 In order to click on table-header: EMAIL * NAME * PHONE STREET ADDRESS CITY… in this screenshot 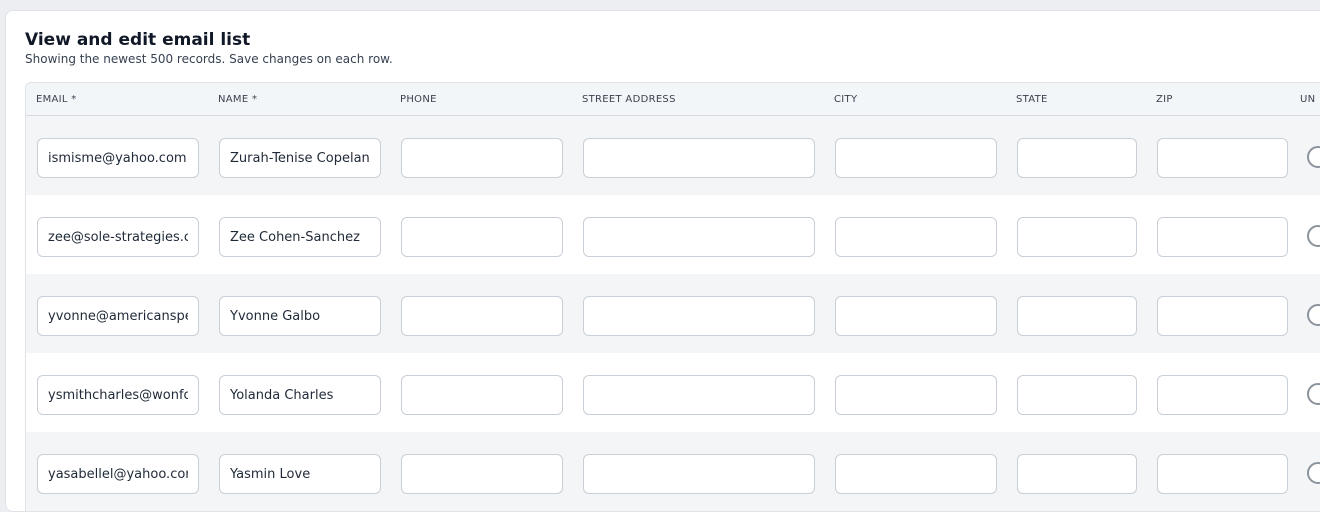, I will do `click(673, 99)`.